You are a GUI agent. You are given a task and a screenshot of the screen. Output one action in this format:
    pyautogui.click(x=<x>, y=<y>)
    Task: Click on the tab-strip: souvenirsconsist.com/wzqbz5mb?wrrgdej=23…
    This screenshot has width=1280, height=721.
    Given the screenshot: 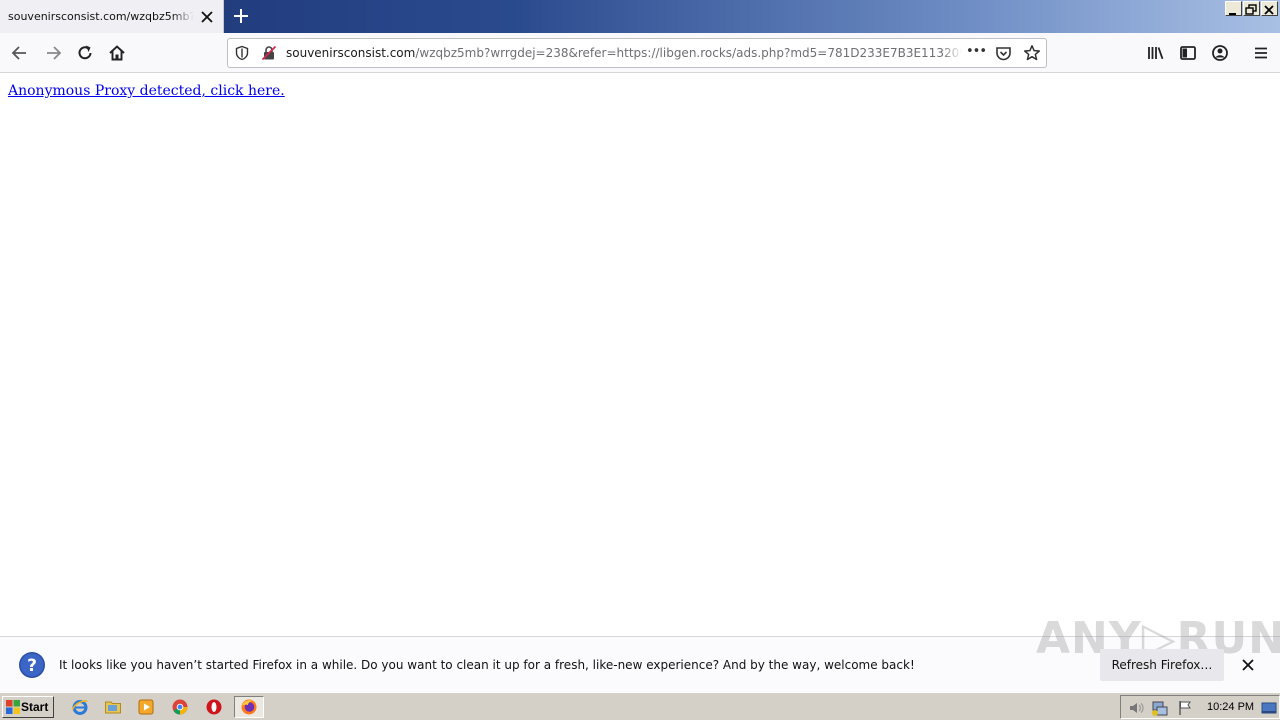 What is the action you would take?
    pyautogui.click(x=640, y=16)
    